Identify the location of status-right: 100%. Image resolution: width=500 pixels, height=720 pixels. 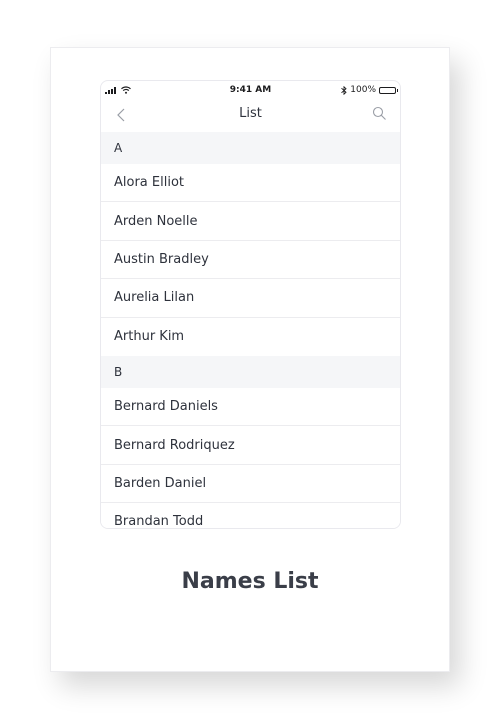
(369, 90).